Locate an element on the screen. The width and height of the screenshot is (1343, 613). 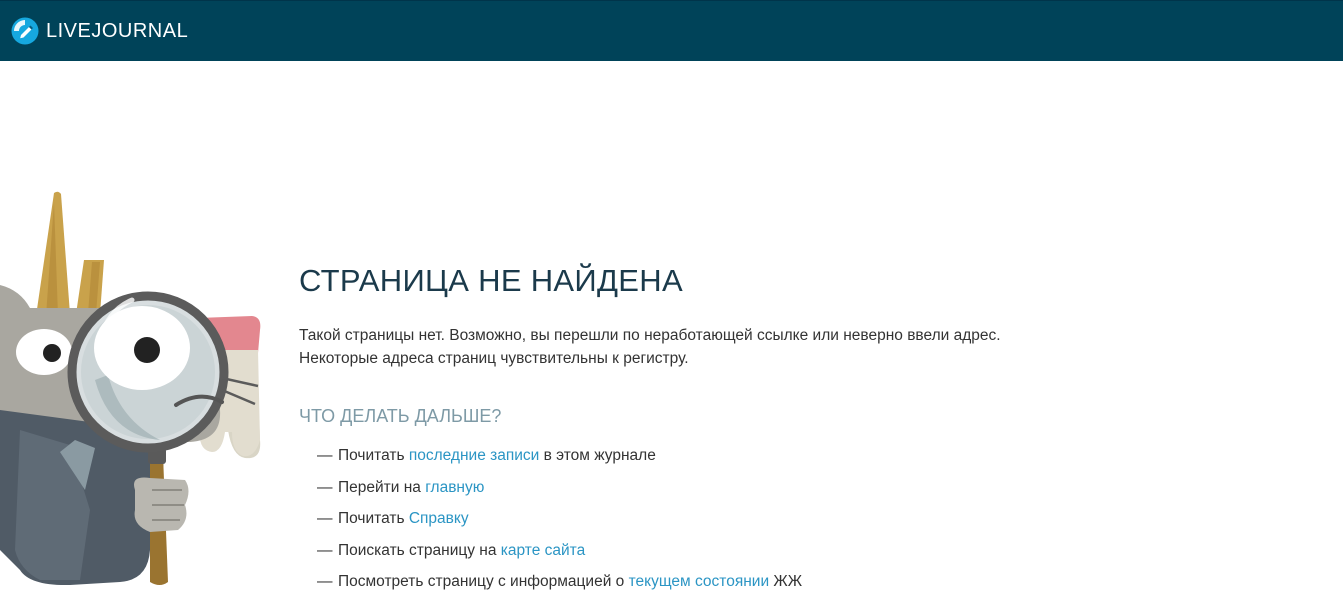
livejournal-logo-link: LIVEJOURNAL is located at coordinates (99, 31).